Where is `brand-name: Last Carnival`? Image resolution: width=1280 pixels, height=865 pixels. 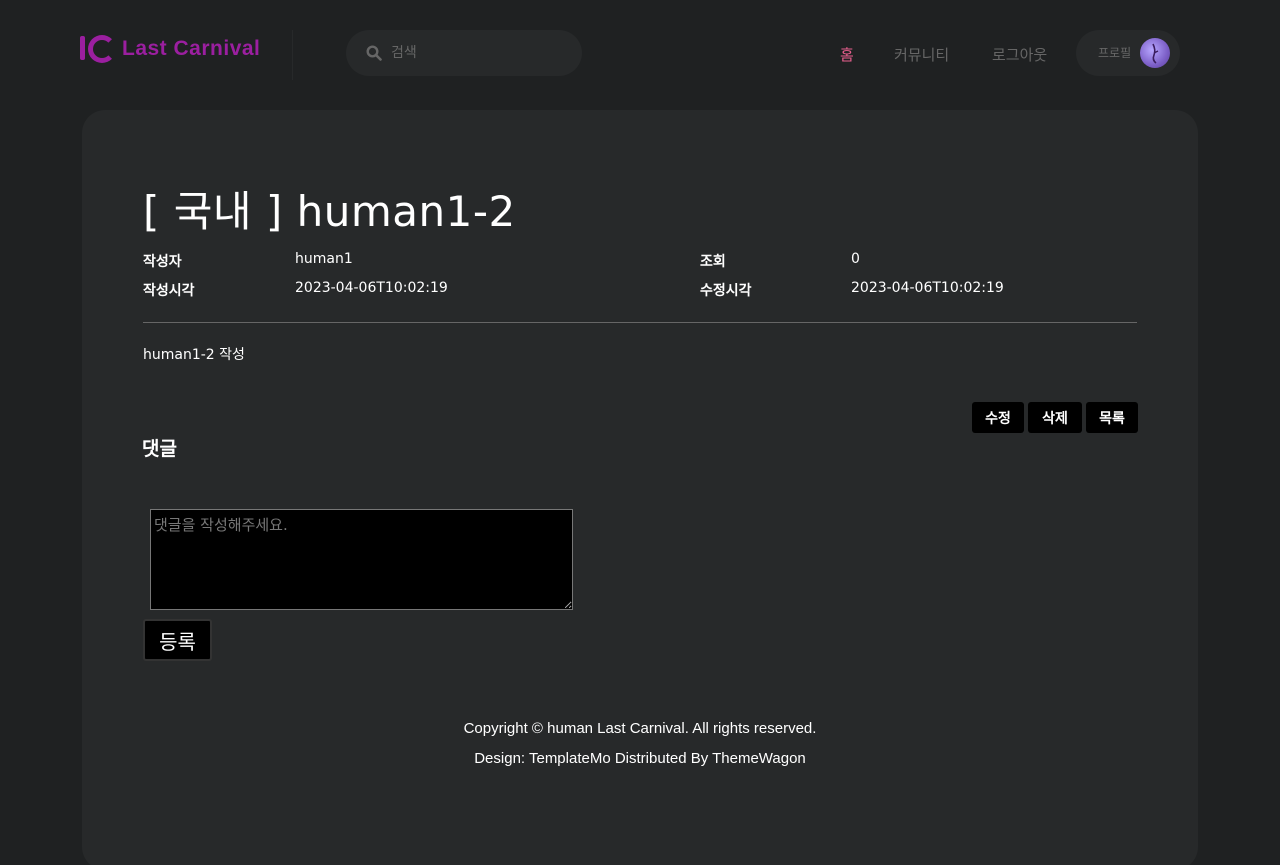
brand-name: Last Carnival is located at coordinates (191, 48).